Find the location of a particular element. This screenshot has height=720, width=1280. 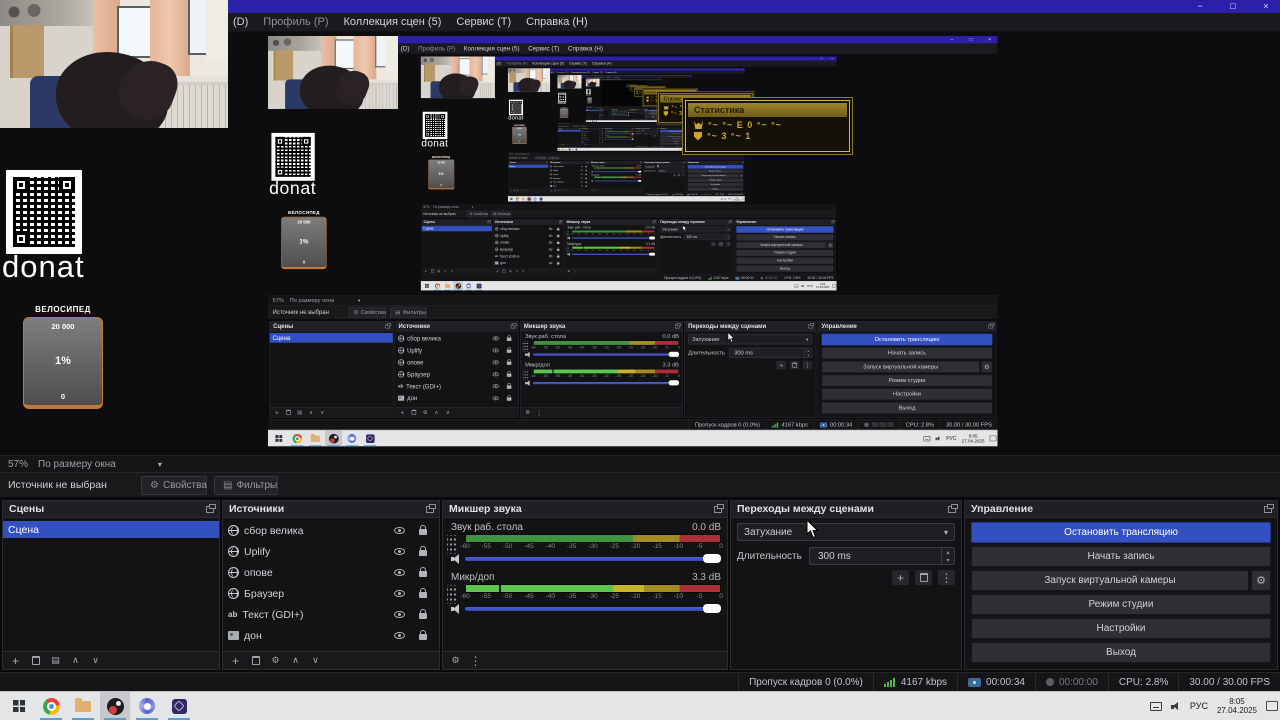

source-name: Браузер is located at coordinates (264, 593).